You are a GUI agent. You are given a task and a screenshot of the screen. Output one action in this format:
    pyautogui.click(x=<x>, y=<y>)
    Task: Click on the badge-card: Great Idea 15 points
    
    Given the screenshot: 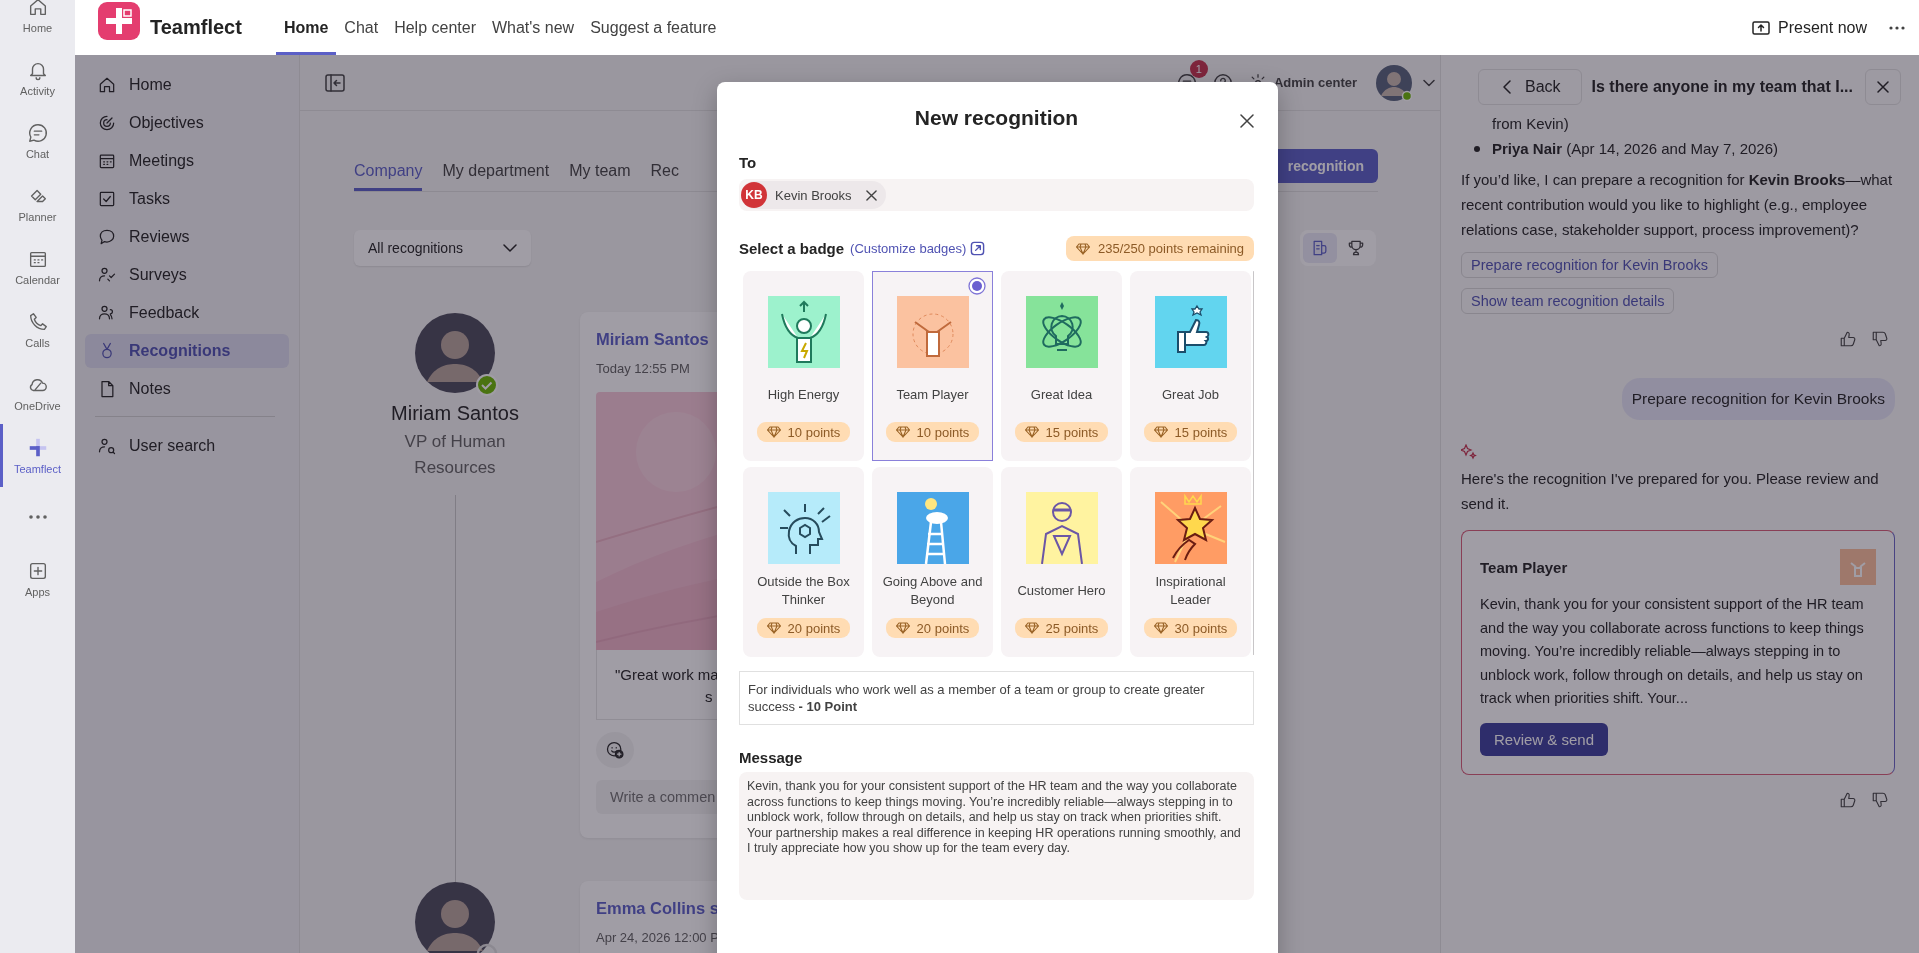 What is the action you would take?
    pyautogui.click(x=1061, y=366)
    